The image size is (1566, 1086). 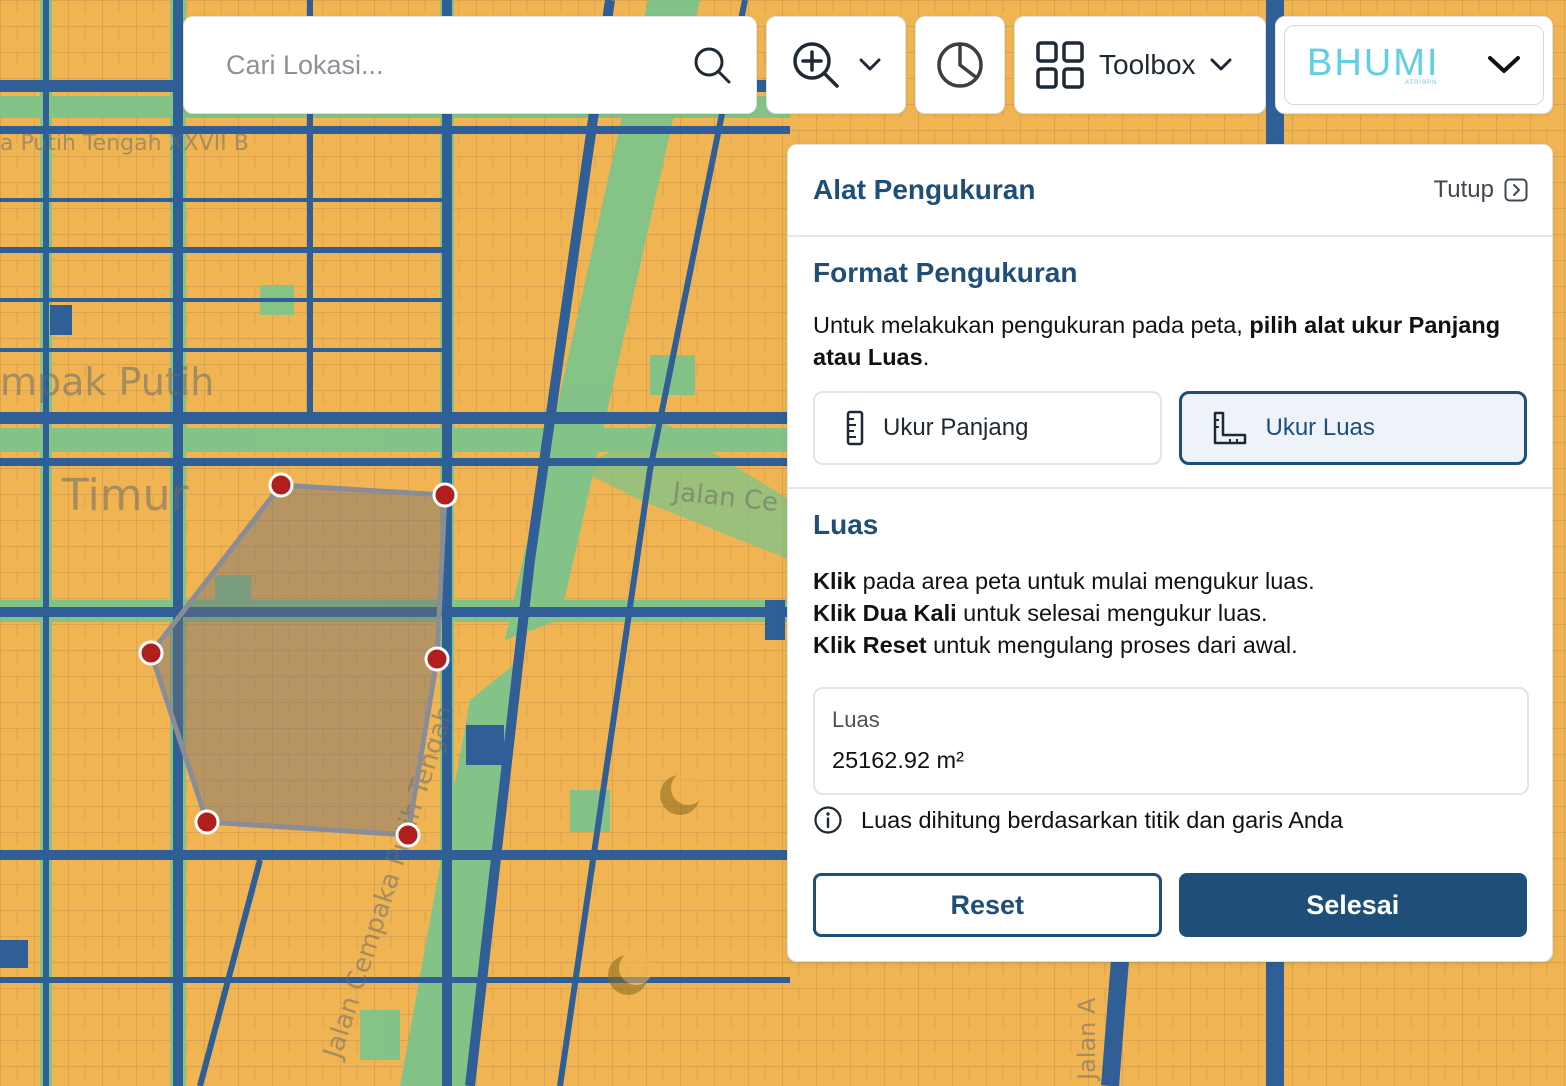 I want to click on app-switcher: BHUMI ATR/BPN, so click(x=1414, y=65).